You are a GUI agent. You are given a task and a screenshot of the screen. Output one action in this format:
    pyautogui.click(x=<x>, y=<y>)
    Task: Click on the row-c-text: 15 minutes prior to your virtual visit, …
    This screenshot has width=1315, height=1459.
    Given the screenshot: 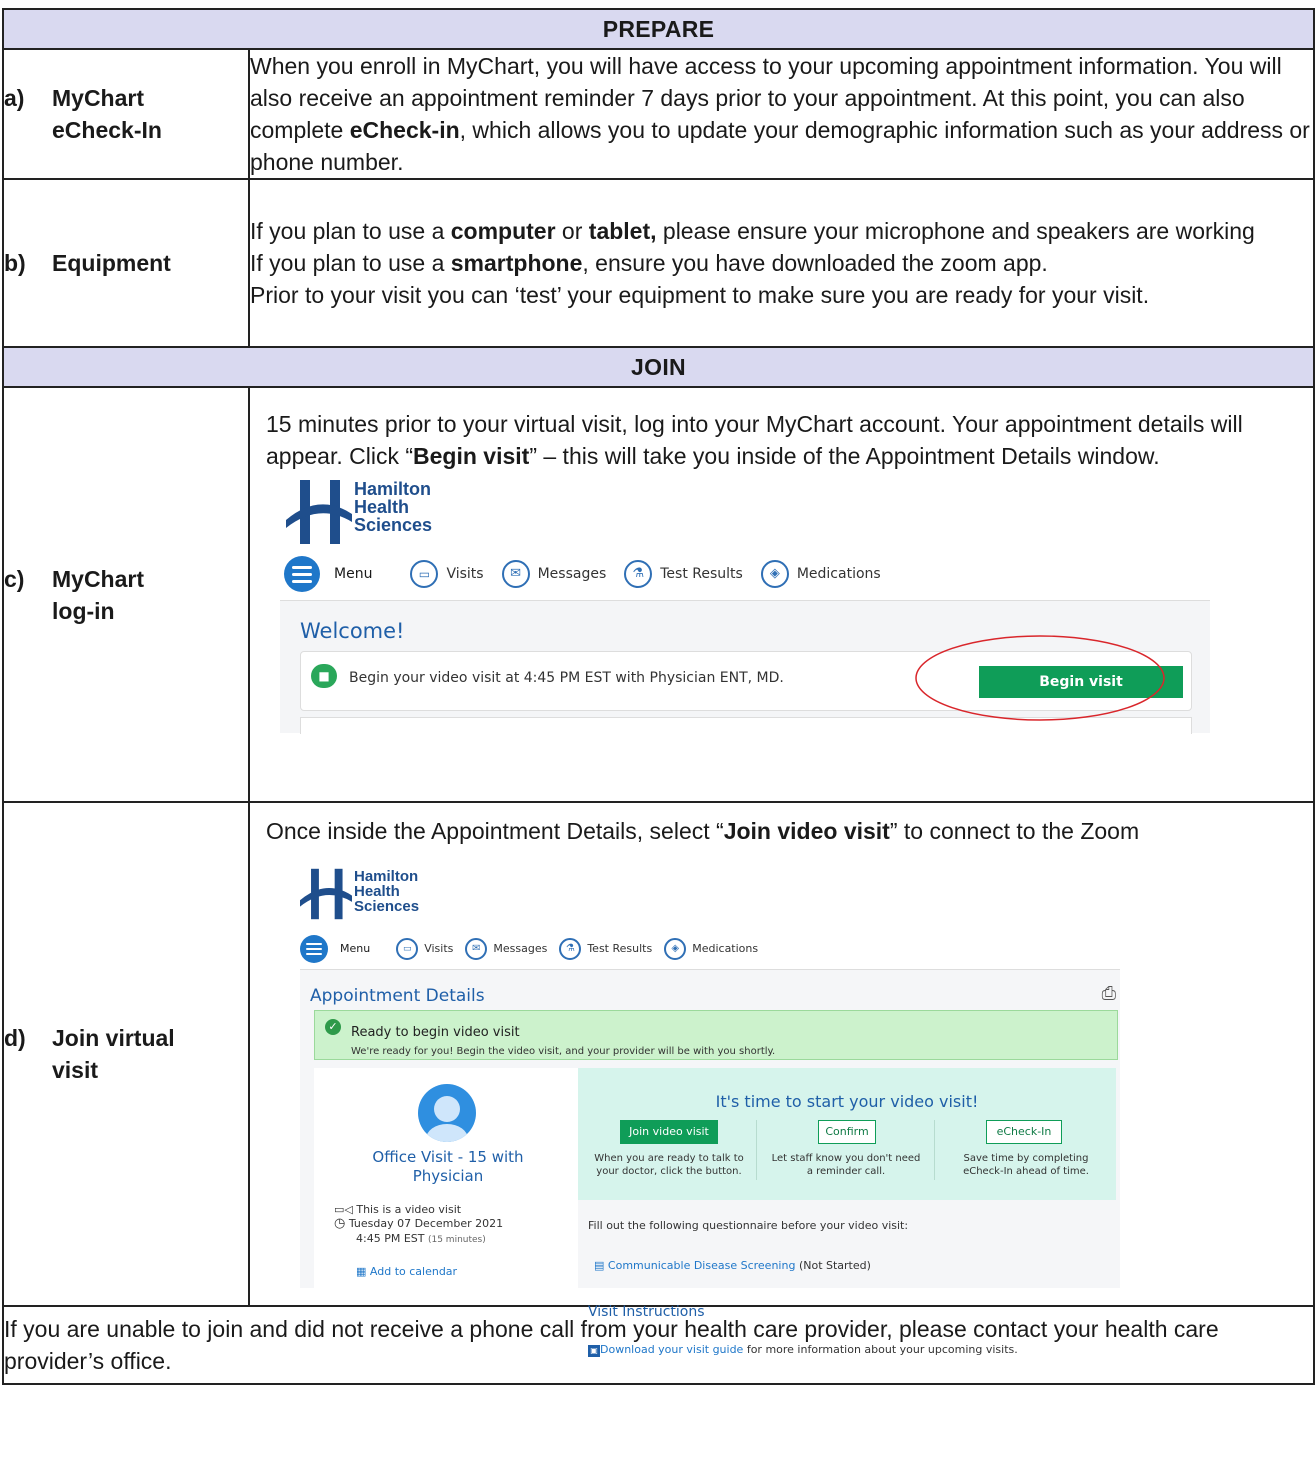 What is the action you would take?
    pyautogui.click(x=781, y=430)
    